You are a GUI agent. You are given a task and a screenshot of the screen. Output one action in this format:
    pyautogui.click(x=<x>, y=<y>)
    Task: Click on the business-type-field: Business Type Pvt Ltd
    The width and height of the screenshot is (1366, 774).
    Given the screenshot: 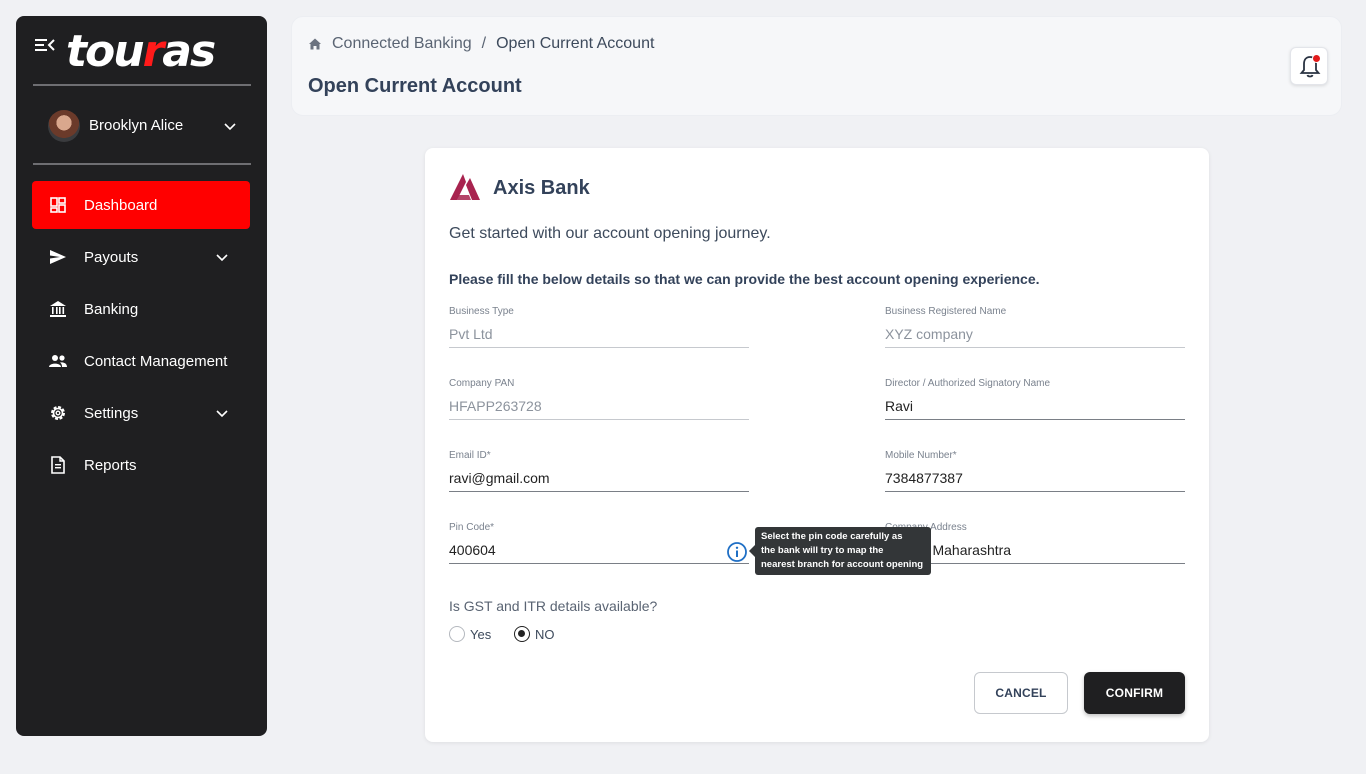 What is the action you would take?
    pyautogui.click(x=599, y=336)
    